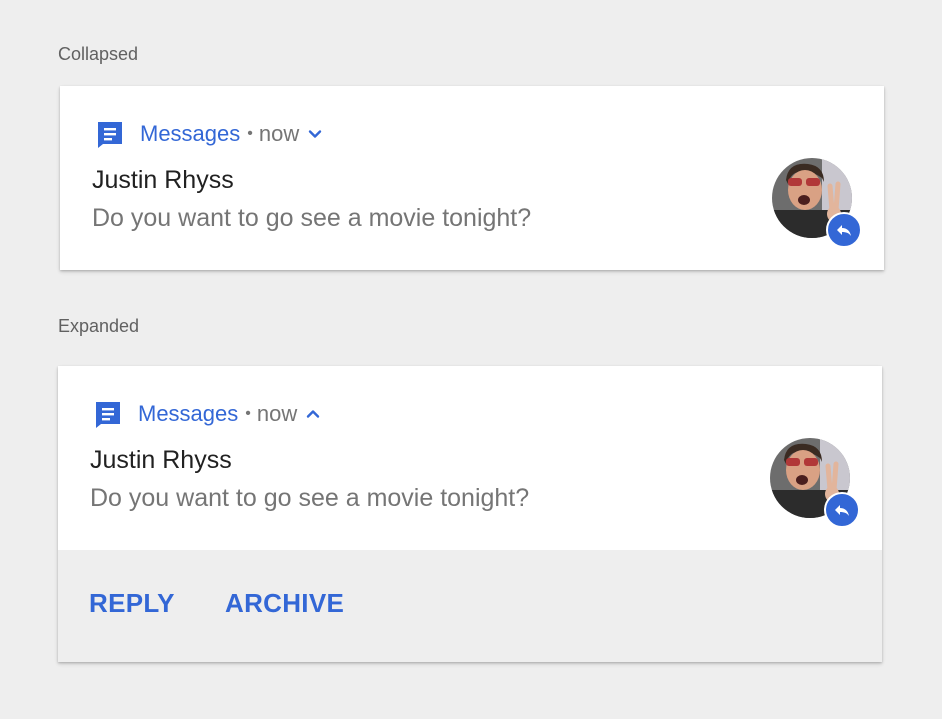 The width and height of the screenshot is (942, 719). What do you see at coordinates (132, 603) in the screenshot?
I see `reply-button: REPLY` at bounding box center [132, 603].